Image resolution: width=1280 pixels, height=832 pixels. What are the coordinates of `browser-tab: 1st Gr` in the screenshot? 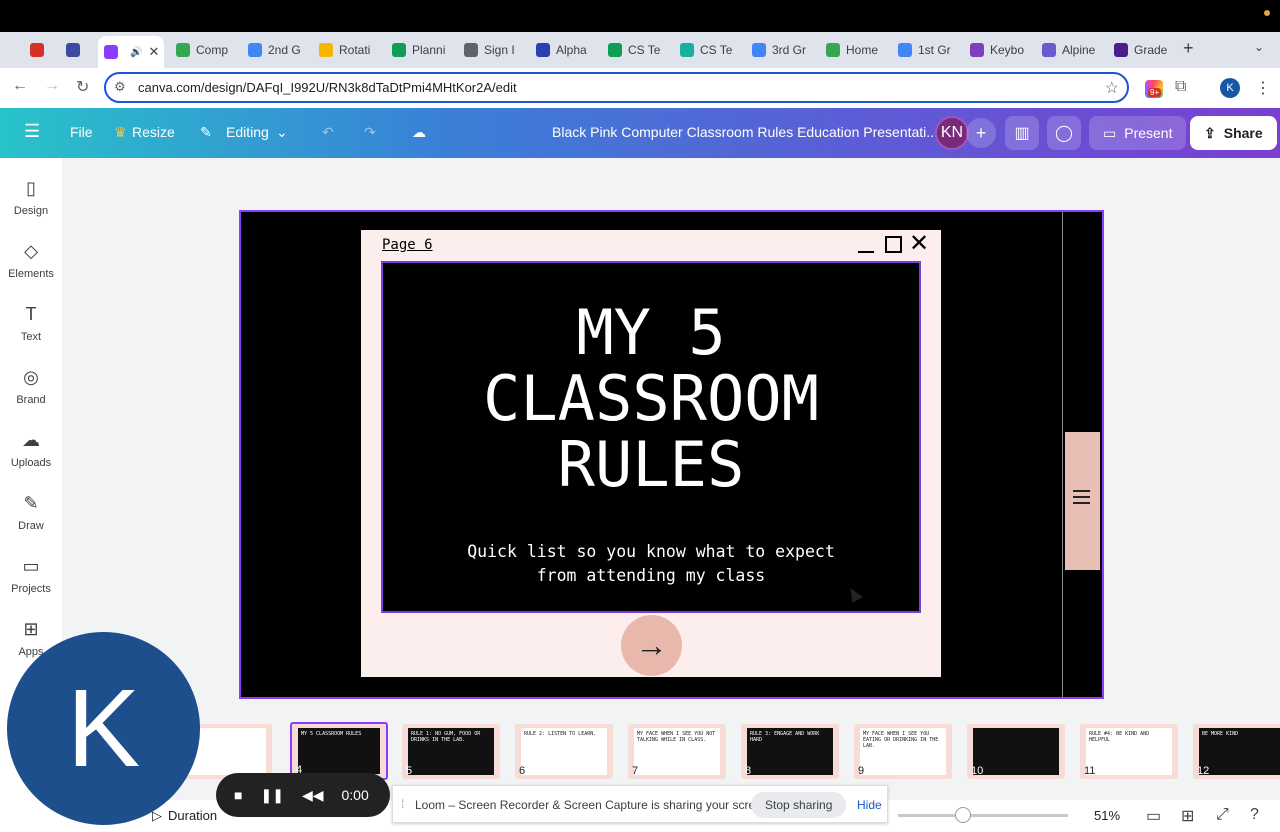 It's located at (926, 50).